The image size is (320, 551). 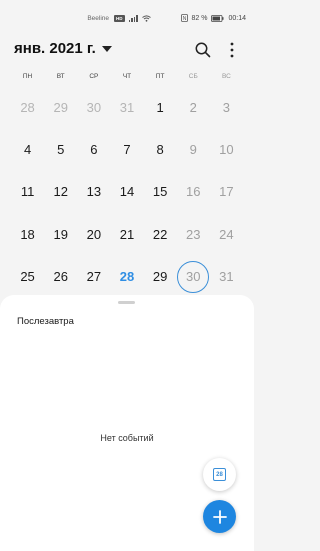 I want to click on weekday-label: СБ, so click(x=193, y=76).